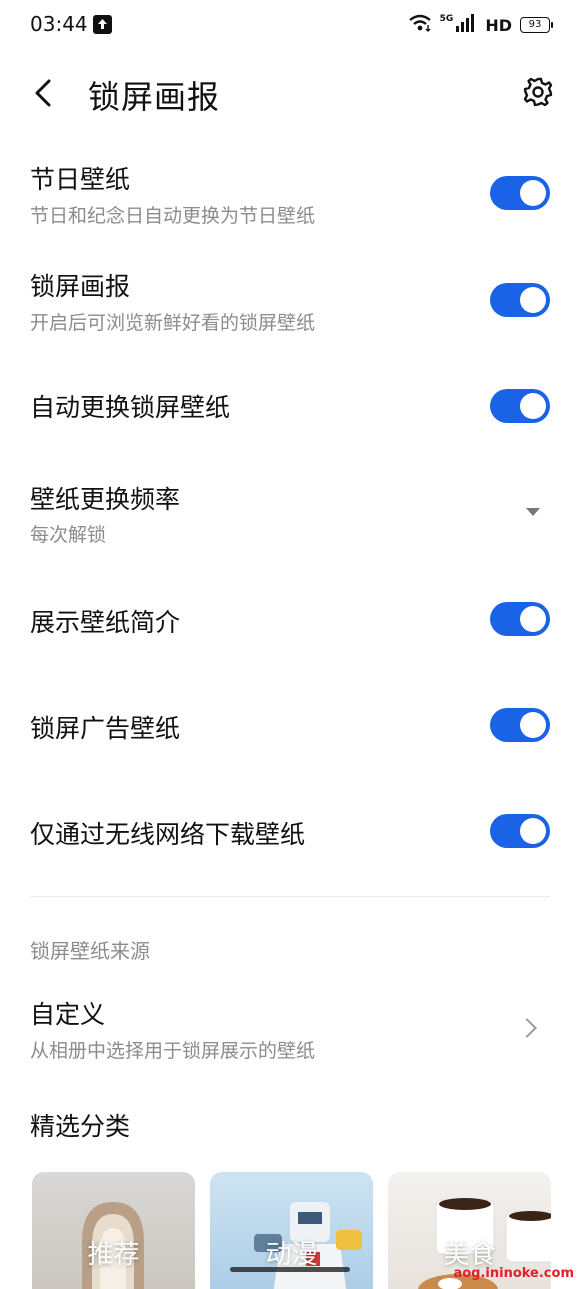 The height and width of the screenshot is (1289, 580). I want to click on setting-row-custom-source: 自定义 从相册中选择用于锁屏展示的壁纸, so click(290, 1030).